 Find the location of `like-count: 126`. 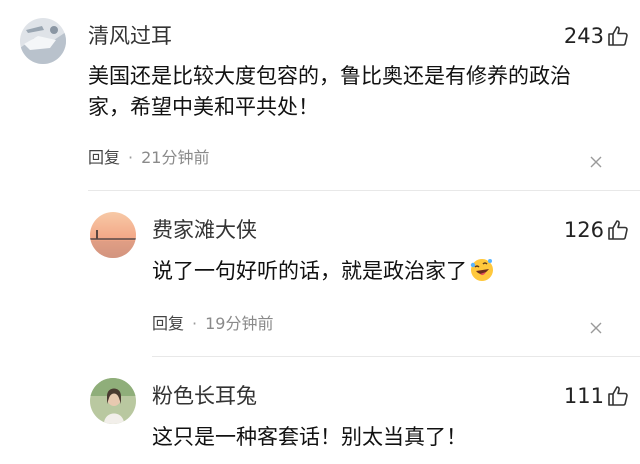

like-count: 126 is located at coordinates (583, 230).